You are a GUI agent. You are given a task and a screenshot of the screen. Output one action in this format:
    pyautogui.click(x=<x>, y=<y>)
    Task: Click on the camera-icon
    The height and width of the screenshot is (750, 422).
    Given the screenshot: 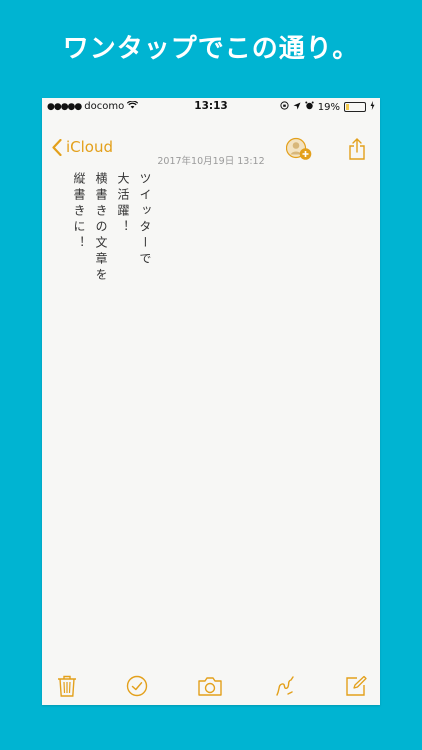 What is the action you would take?
    pyautogui.click(x=210, y=688)
    